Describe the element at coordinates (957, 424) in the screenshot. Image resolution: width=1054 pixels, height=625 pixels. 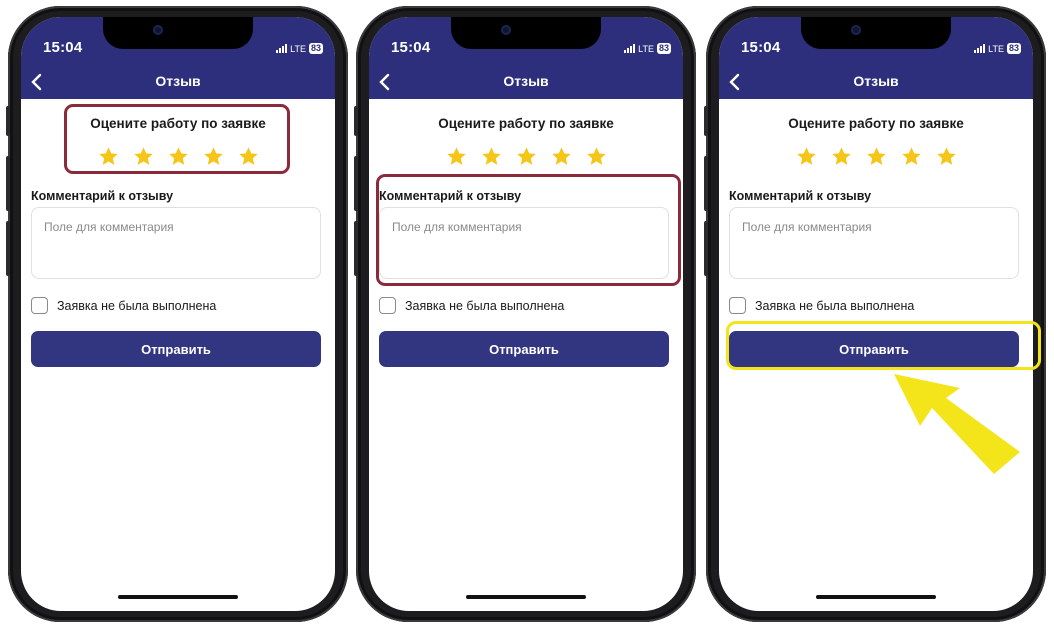
I see `pointer-arrow-icon` at that location.